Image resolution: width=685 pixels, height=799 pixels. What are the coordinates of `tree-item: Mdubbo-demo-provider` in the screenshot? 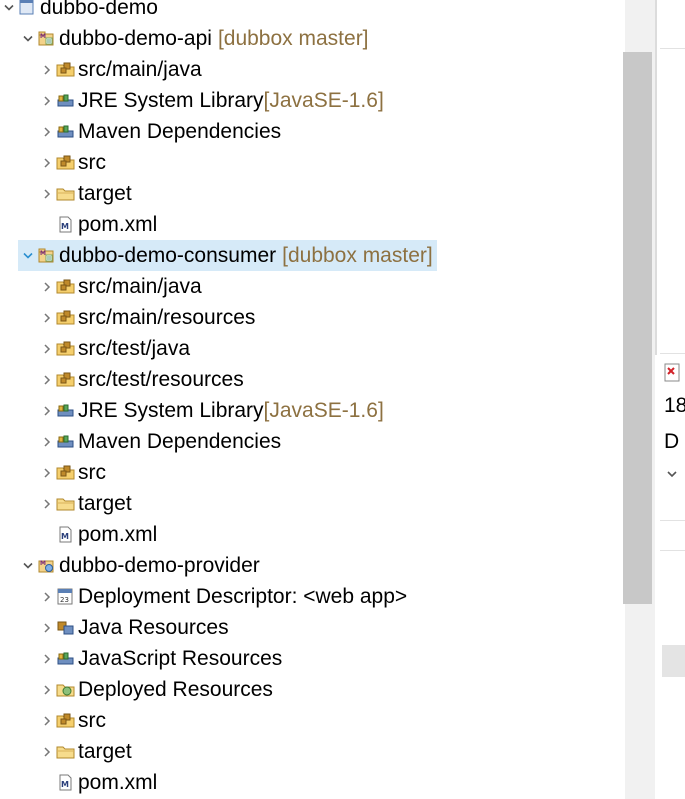 It's located at (139, 565).